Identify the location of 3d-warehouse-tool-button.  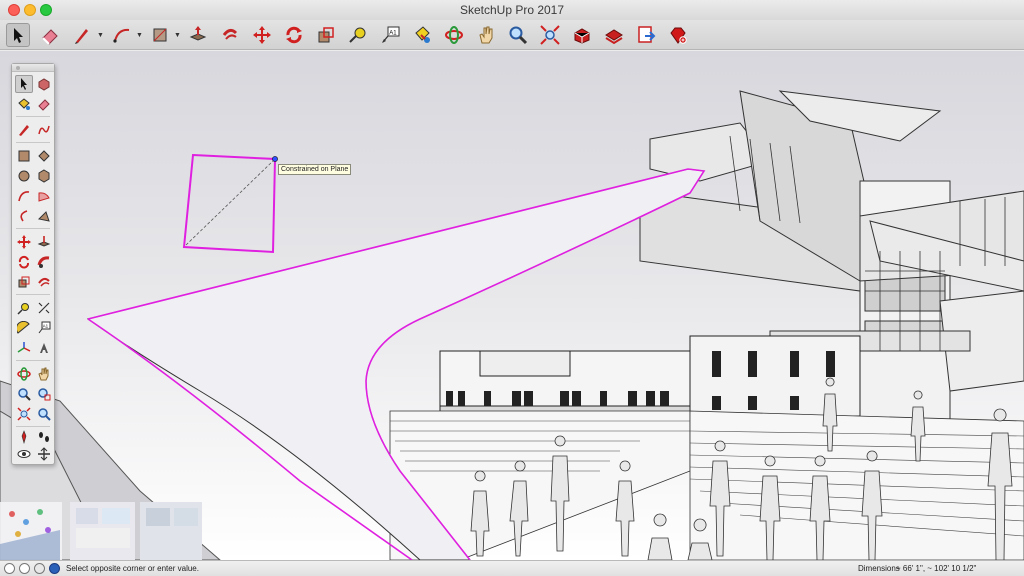
(582, 35).